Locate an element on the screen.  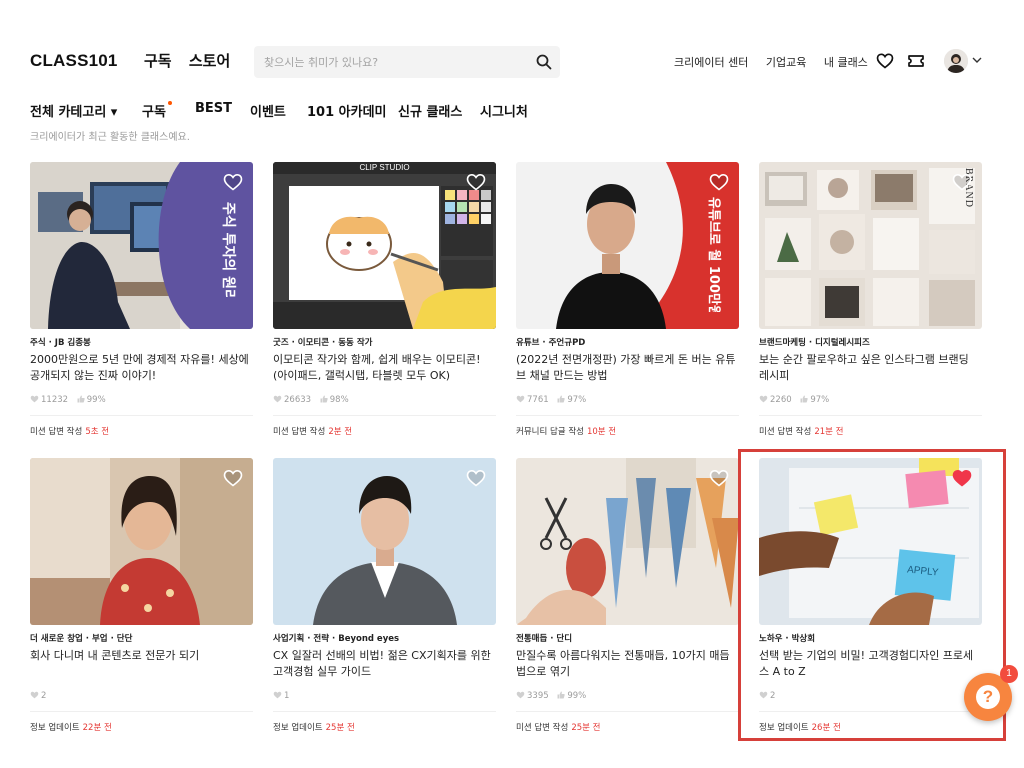
overlay-title: 유튜브로 월 100만원 is located at coordinates (714, 254).